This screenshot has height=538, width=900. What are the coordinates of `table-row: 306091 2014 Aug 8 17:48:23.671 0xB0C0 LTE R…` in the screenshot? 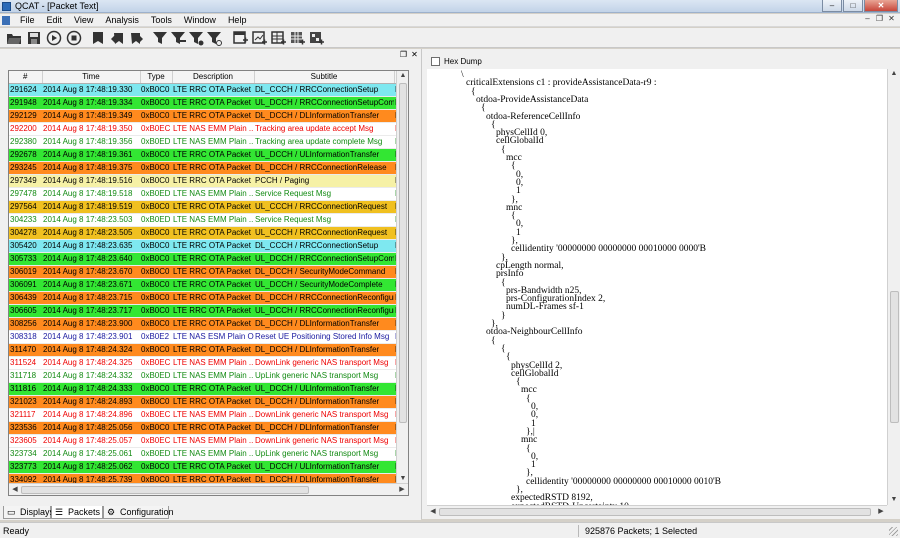 It's located at (208, 285).